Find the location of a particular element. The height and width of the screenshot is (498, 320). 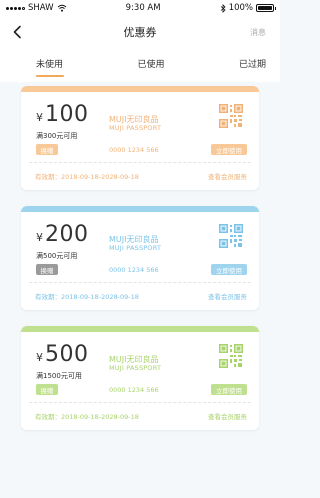

bluetooth-icon is located at coordinates (223, 8).